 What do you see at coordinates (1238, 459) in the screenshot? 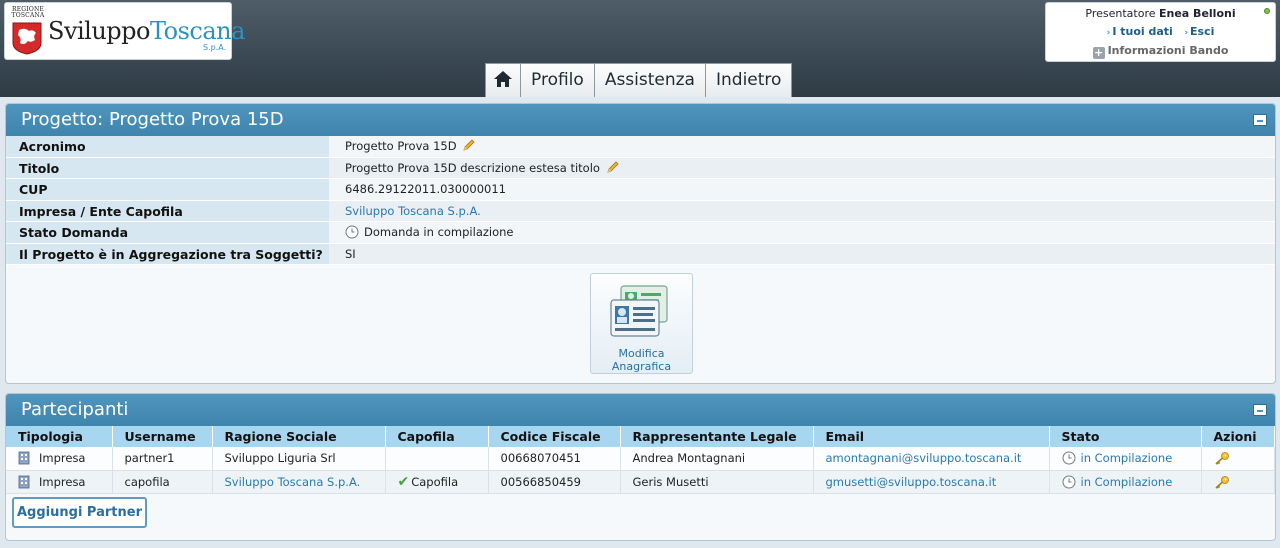
I see `cell-azioni` at bounding box center [1238, 459].